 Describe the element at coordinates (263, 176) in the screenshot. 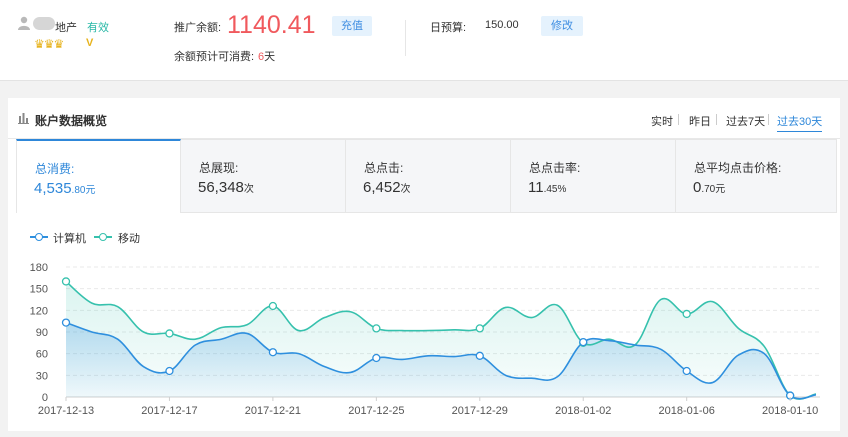

I see `tab-impressions: 总展现: 56,348次` at that location.